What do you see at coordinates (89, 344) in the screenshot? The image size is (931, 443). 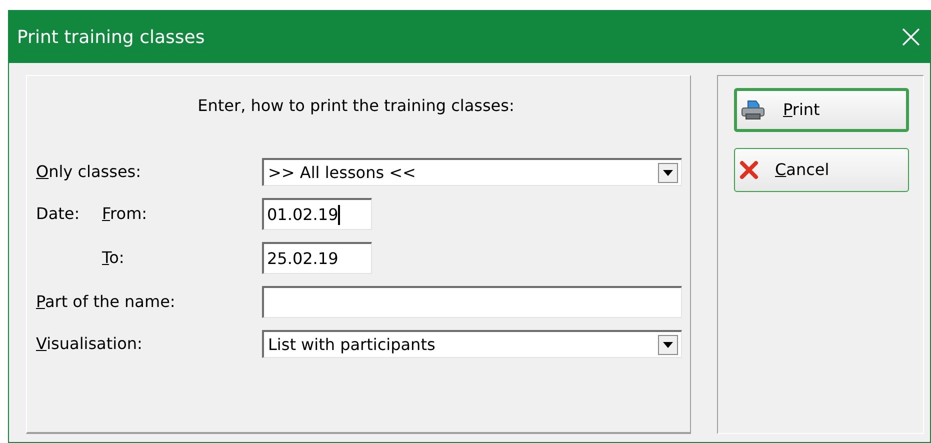 I see `field-label: Visualisation:` at bounding box center [89, 344].